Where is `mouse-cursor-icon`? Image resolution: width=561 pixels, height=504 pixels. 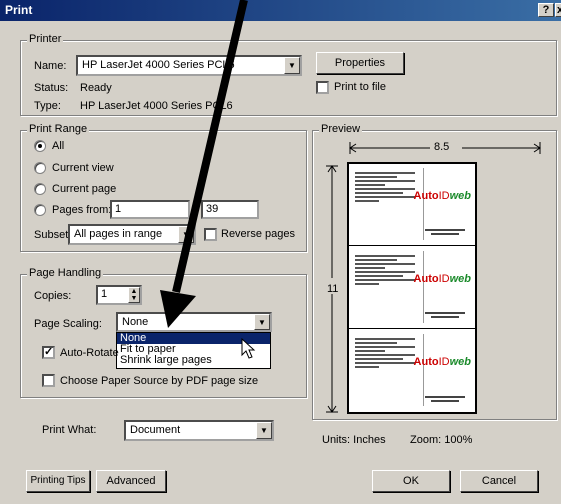
mouse-cursor-icon is located at coordinates (248, 348).